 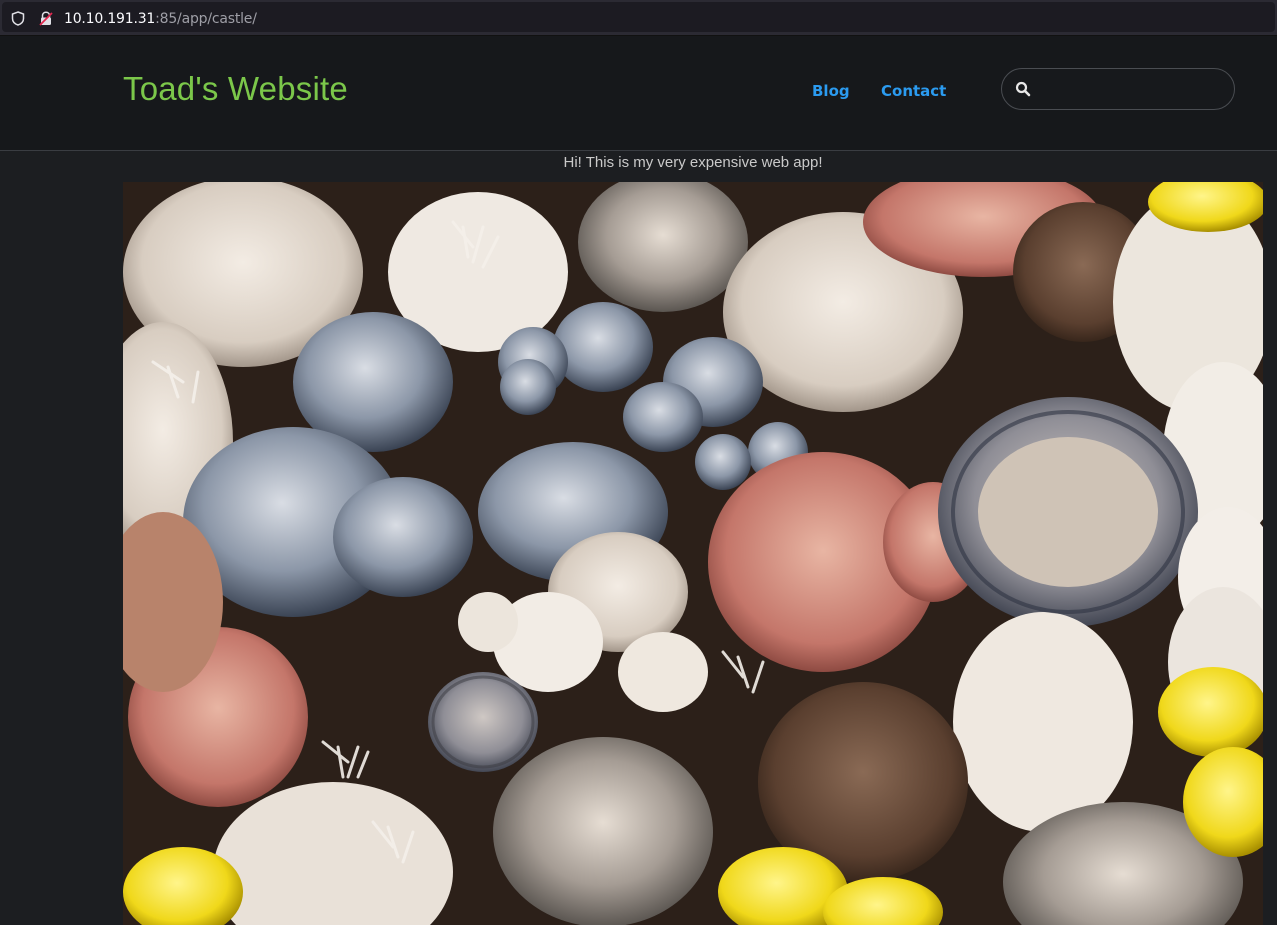 I want to click on search-box, so click(x=1118, y=89).